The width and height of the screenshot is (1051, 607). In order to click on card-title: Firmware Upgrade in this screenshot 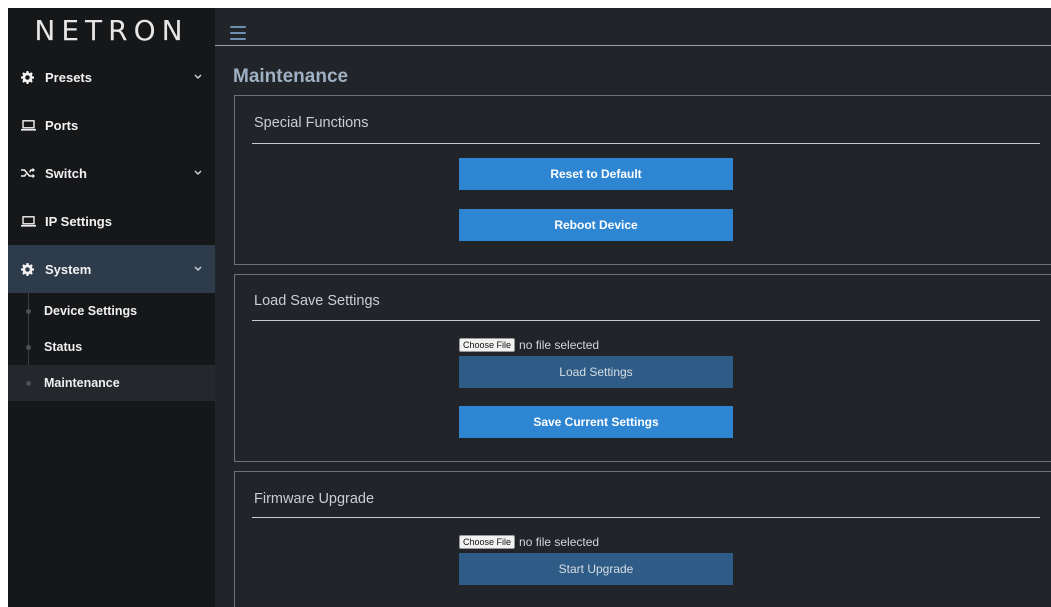, I will do `click(314, 499)`.